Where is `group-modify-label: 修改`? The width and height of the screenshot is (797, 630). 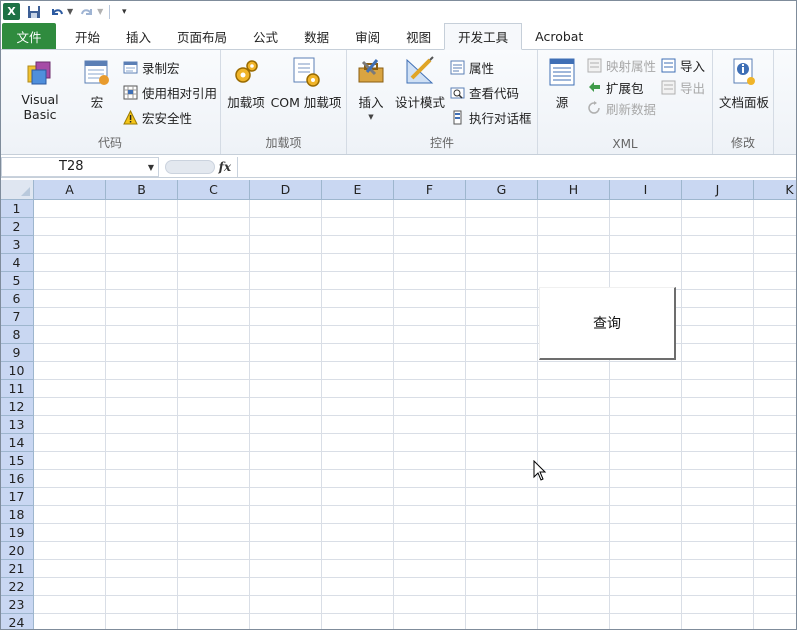
group-modify-label: 修改 is located at coordinates (742, 143).